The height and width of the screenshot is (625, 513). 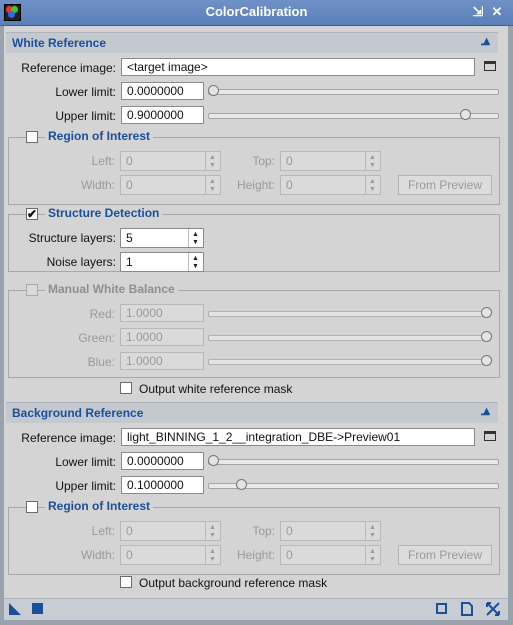 I want to click on wr-roi-title: Region of Interest, so click(x=99, y=136).